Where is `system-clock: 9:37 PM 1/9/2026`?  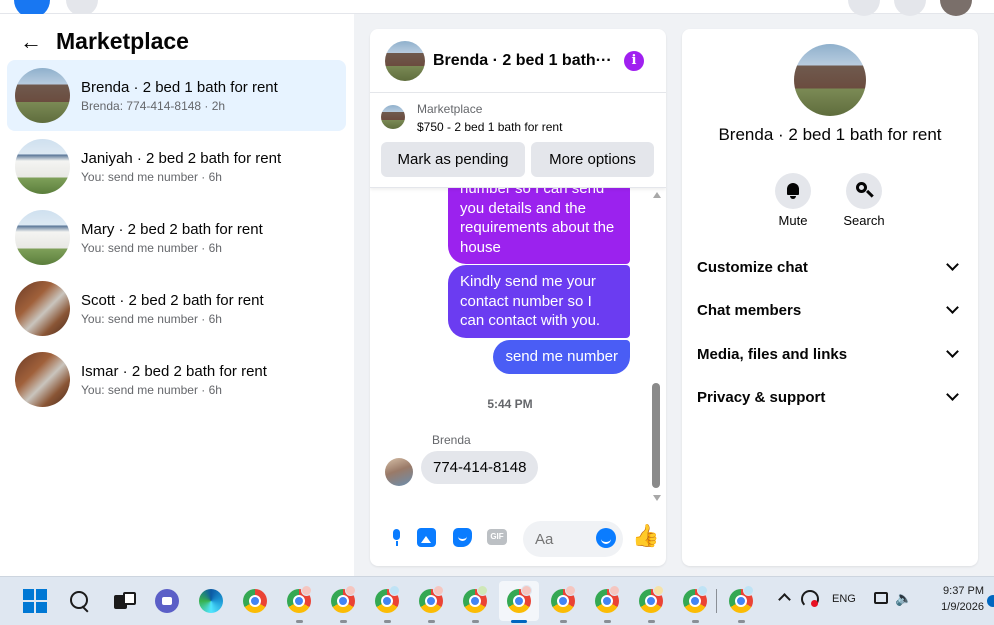
system-clock: 9:37 PM 1/9/2026 is located at coordinates (953, 599).